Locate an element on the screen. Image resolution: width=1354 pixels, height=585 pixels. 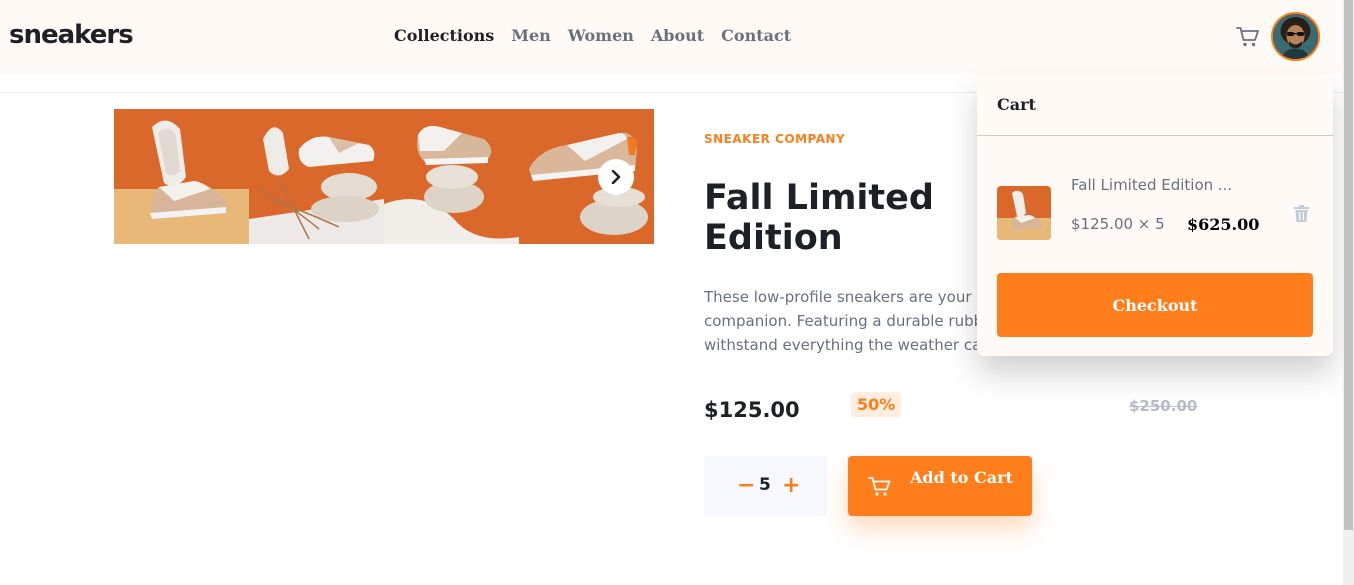
cart-divider is located at coordinates (1155, 135).